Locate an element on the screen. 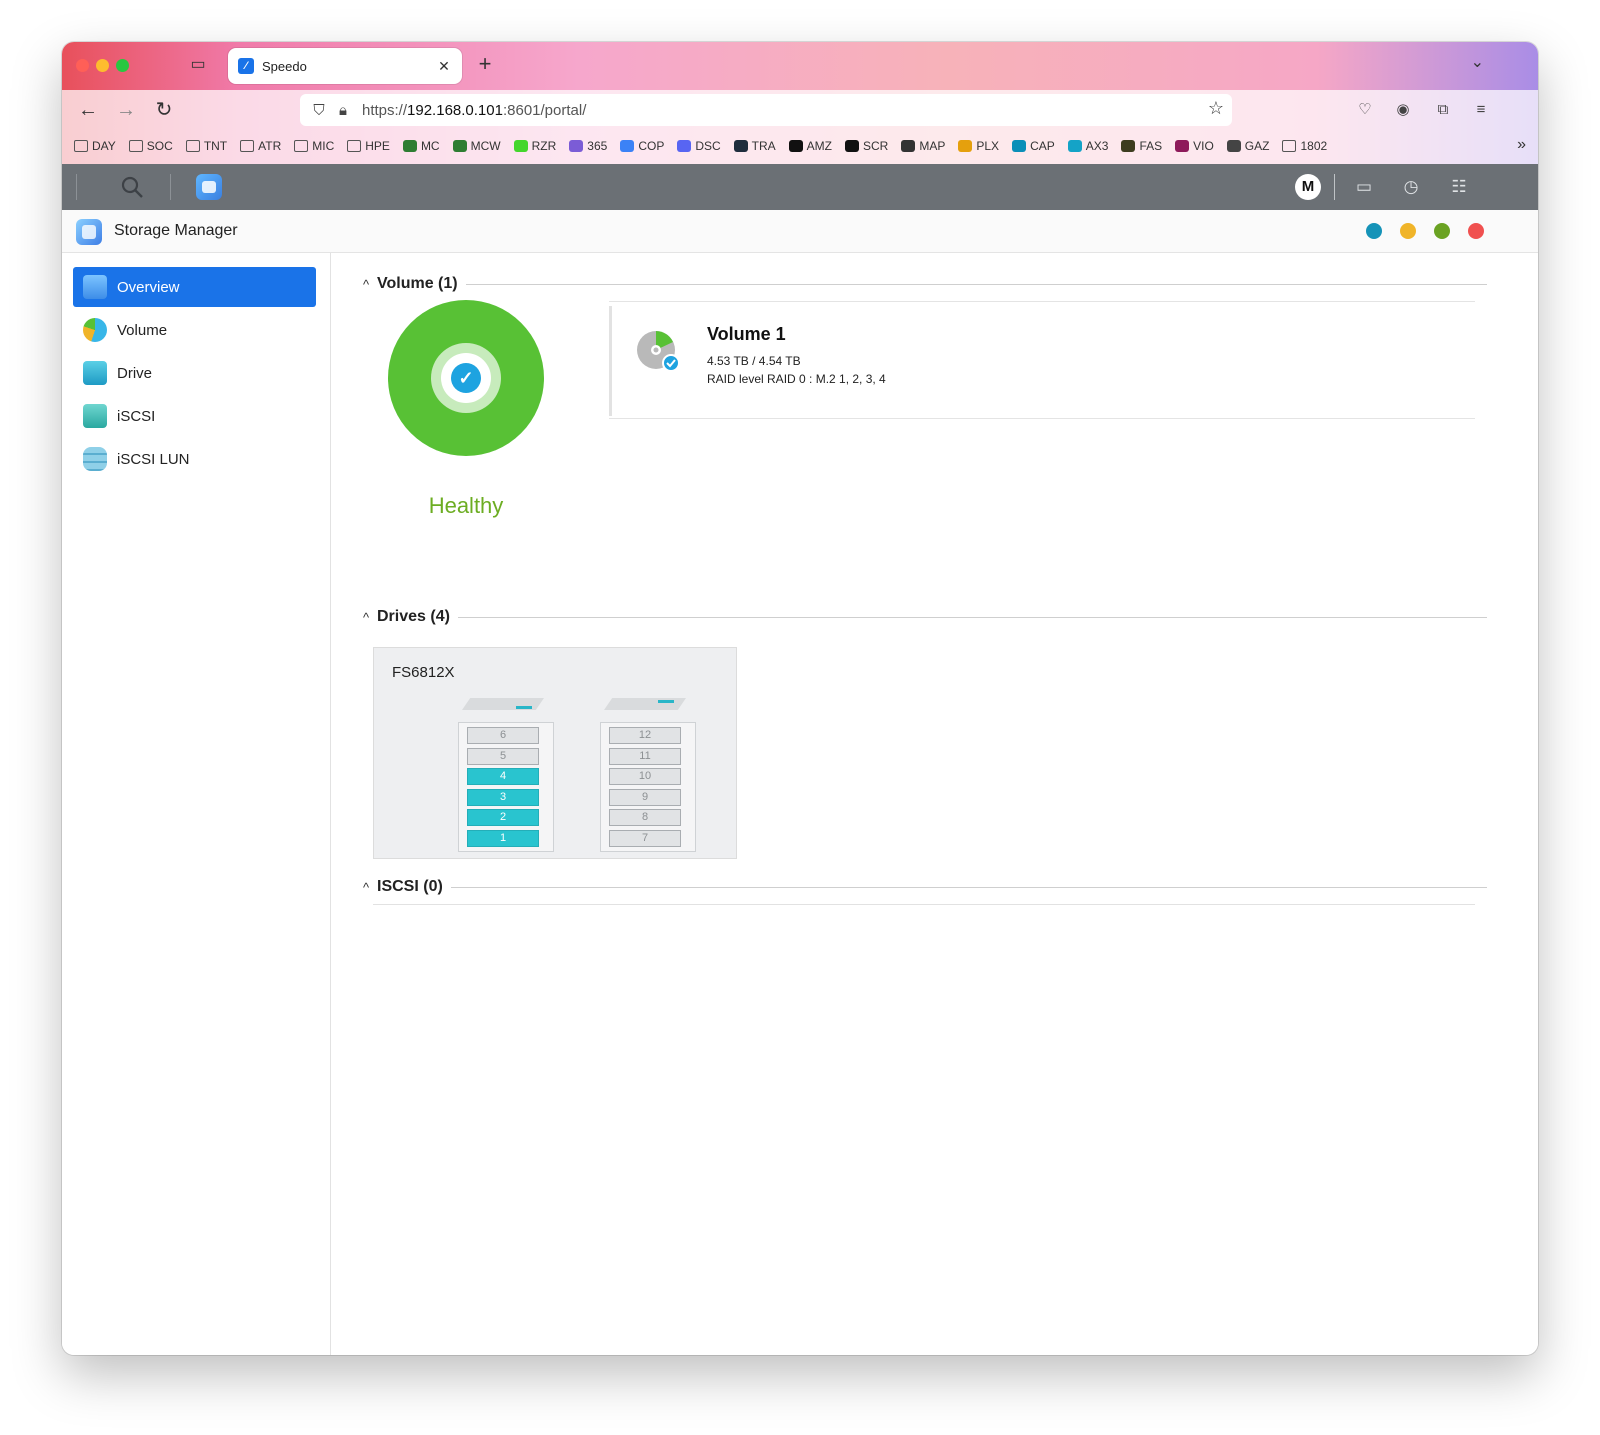 The width and height of the screenshot is (1600, 1435). bookmark-label: RZR is located at coordinates (544, 146).